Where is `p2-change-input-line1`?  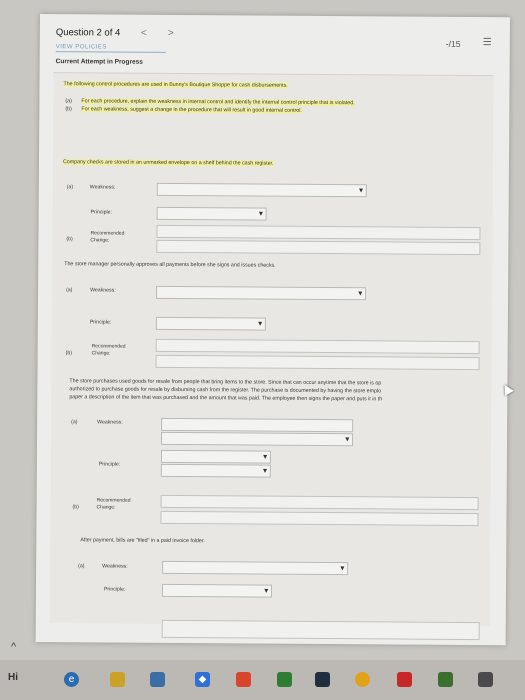
p2-change-input-line1 is located at coordinates (317, 346).